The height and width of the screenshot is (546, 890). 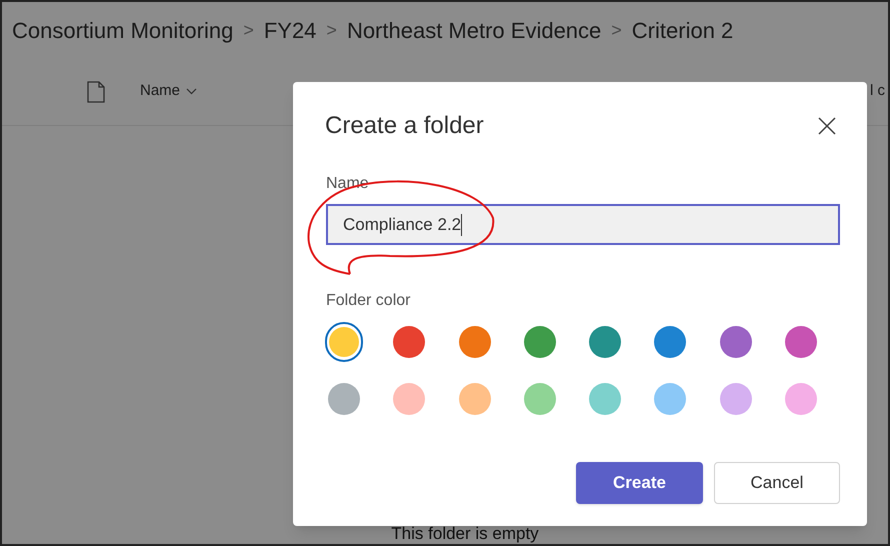 I want to click on breadcrumb-link: Northeast Metro Evidence, so click(x=474, y=30).